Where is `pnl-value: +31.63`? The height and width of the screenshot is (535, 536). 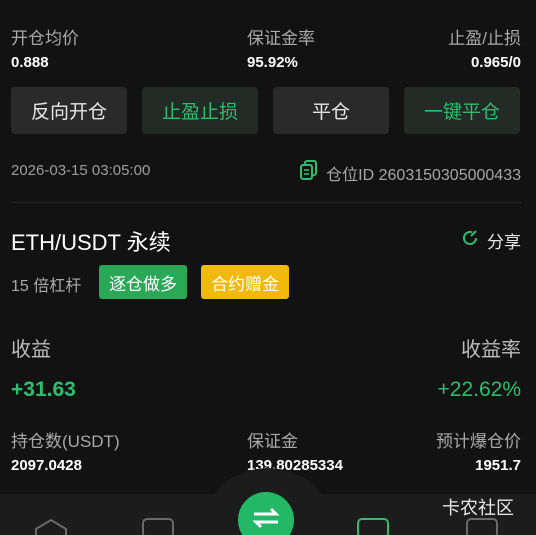
pnl-value: +31.63 is located at coordinates (43, 389).